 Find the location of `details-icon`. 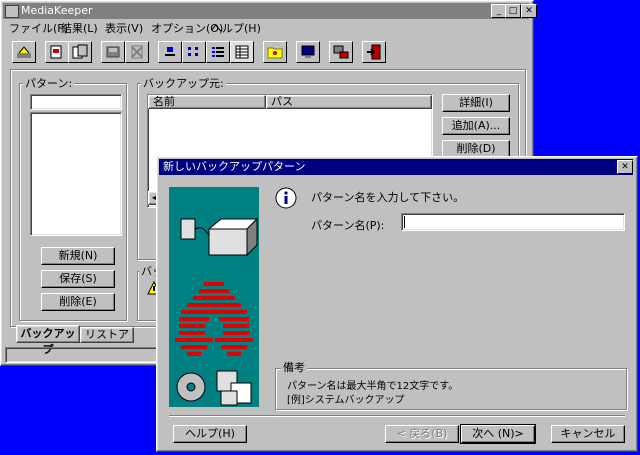

details-icon is located at coordinates (242, 52).